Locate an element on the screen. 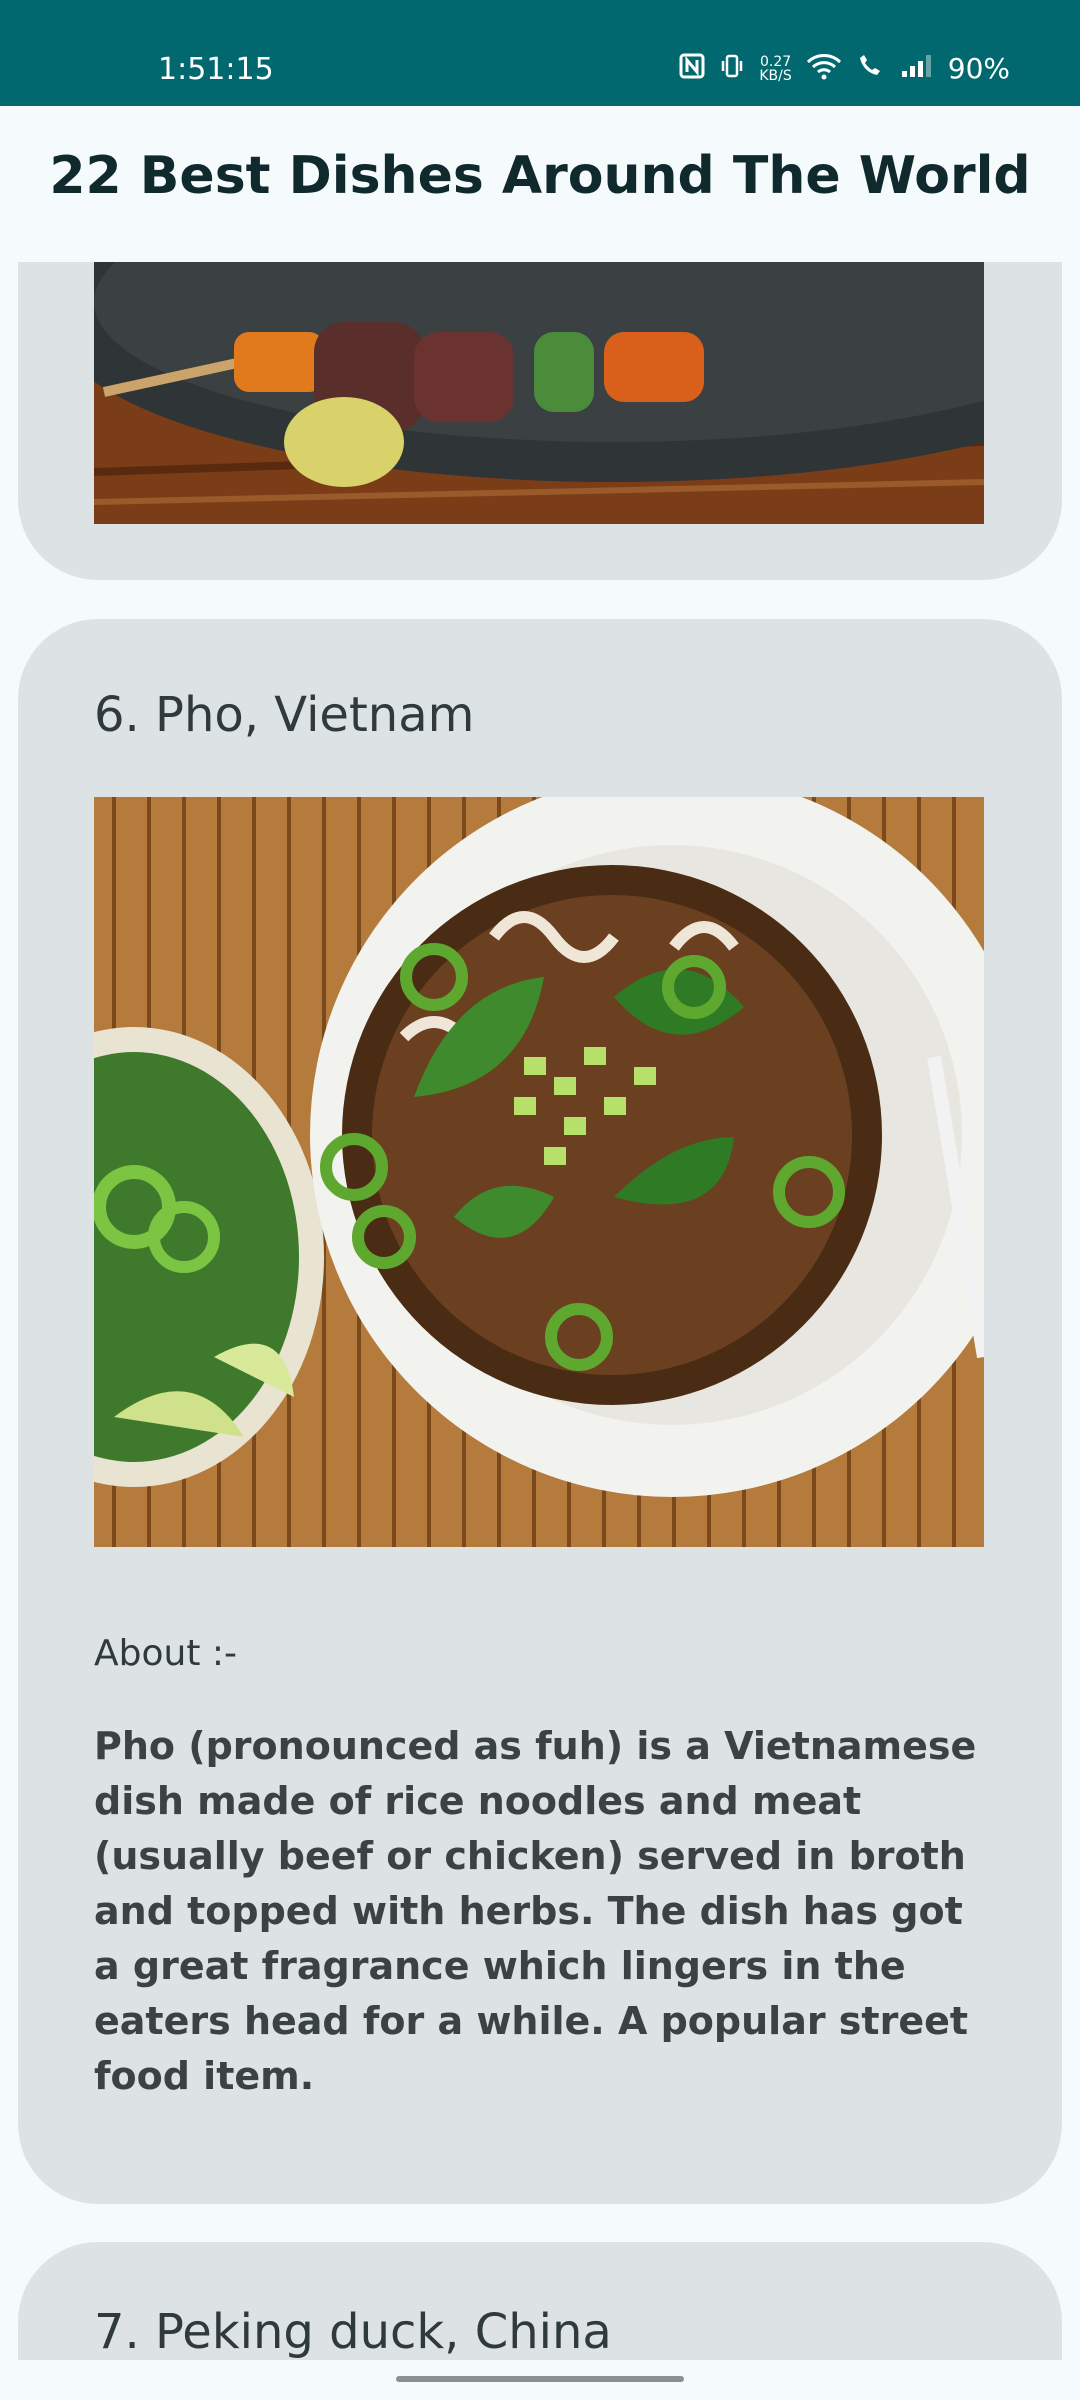  dish-title: 7. Peking duck, China is located at coordinates (353, 2332).